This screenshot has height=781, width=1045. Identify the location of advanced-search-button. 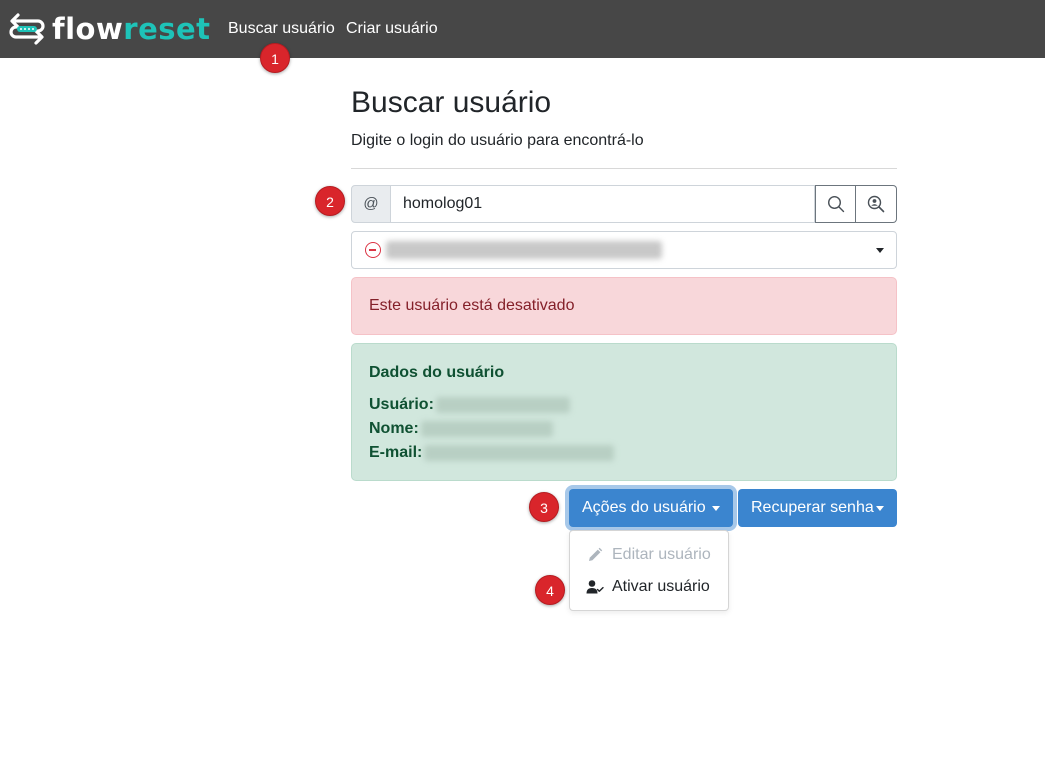
(876, 204).